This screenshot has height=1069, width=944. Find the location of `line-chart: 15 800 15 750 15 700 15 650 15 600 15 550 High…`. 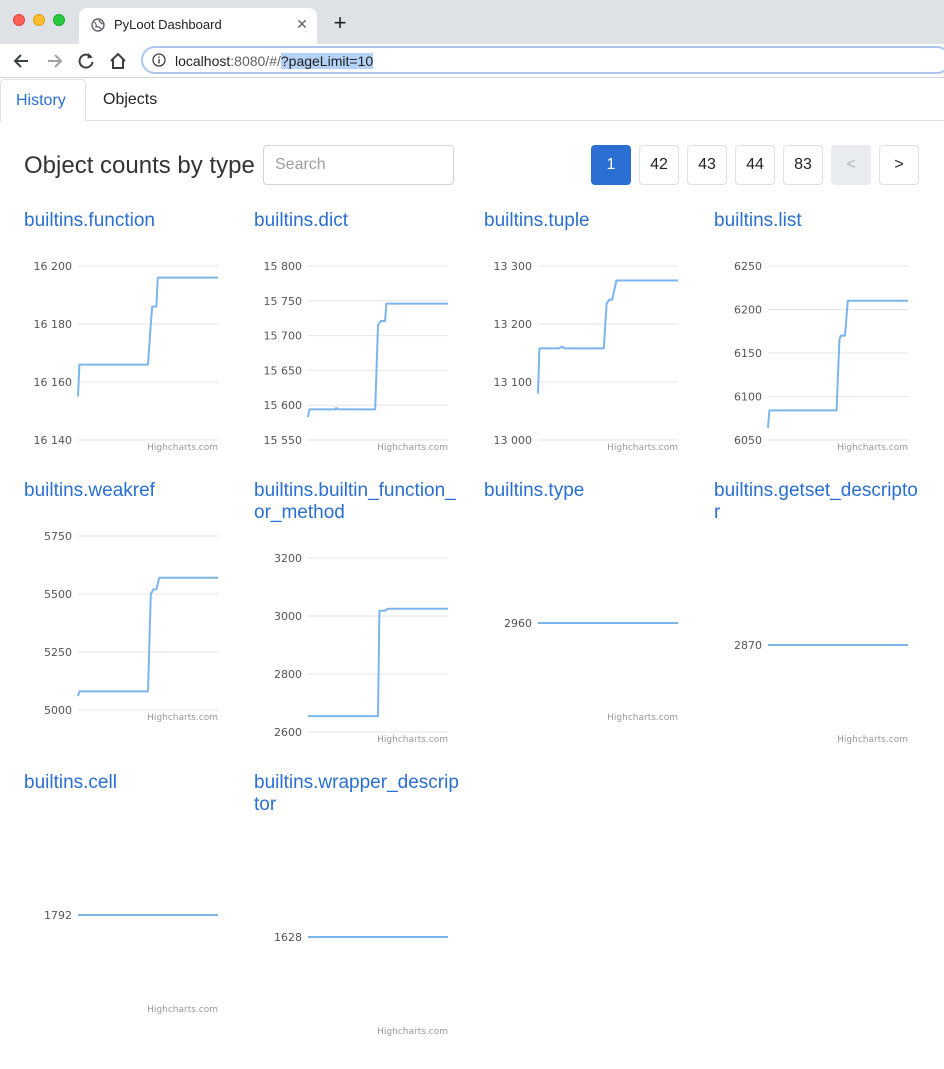

line-chart: 15 800 15 750 15 700 15 650 15 600 15 550 High… is located at coordinates (356, 356).